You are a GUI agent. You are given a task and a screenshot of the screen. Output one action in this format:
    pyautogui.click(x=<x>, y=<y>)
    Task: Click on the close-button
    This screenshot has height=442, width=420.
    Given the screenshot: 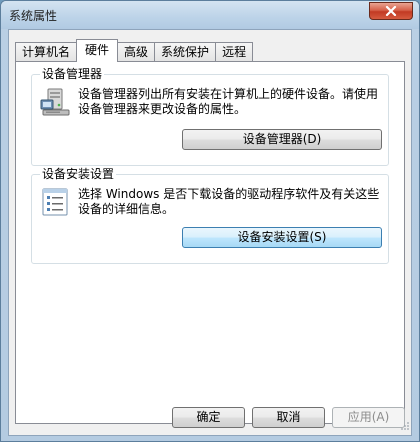 What is the action you would take?
    pyautogui.click(x=391, y=11)
    